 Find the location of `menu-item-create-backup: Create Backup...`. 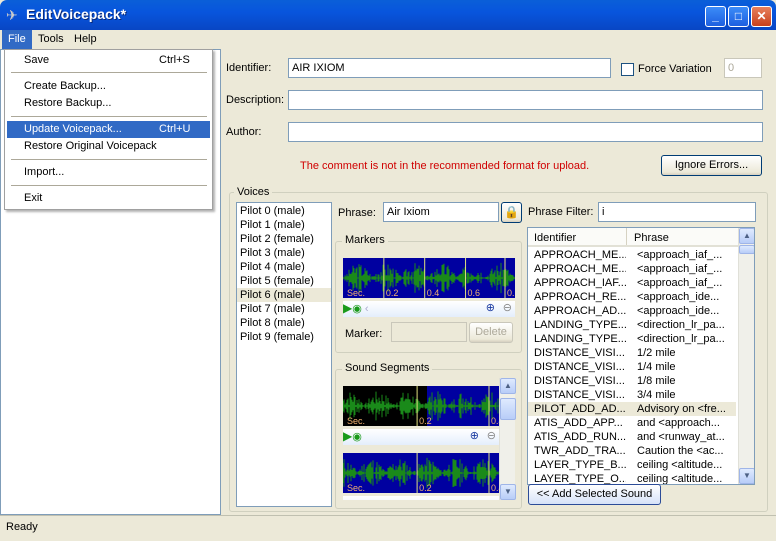

menu-item-create-backup: Create Backup... is located at coordinates (108, 86).